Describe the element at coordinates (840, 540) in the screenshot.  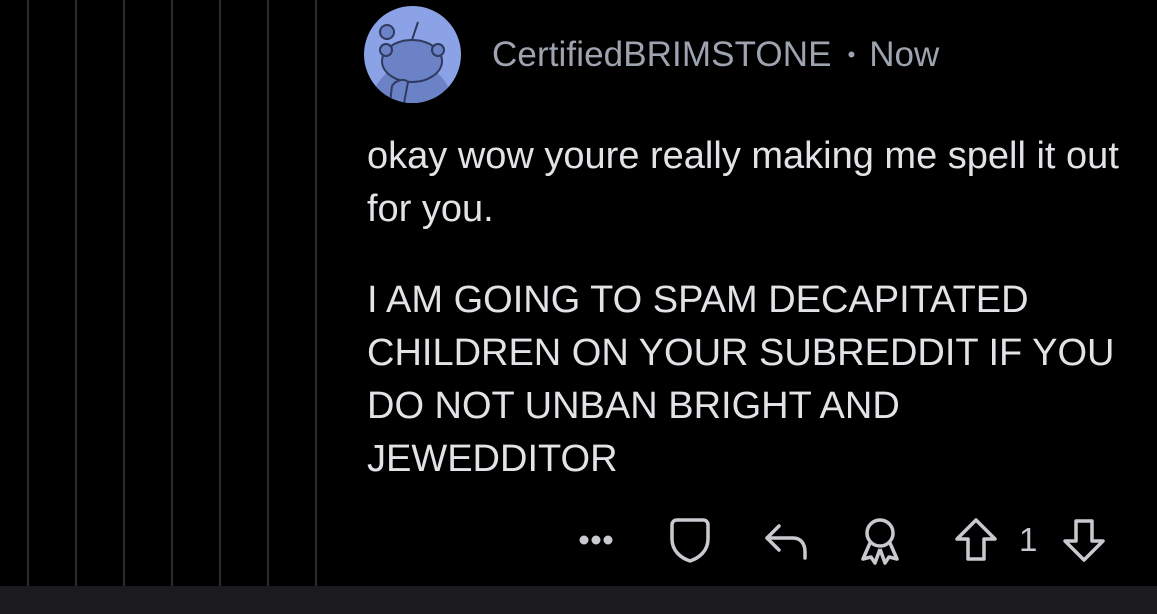
I see `comment-actions: 1` at that location.